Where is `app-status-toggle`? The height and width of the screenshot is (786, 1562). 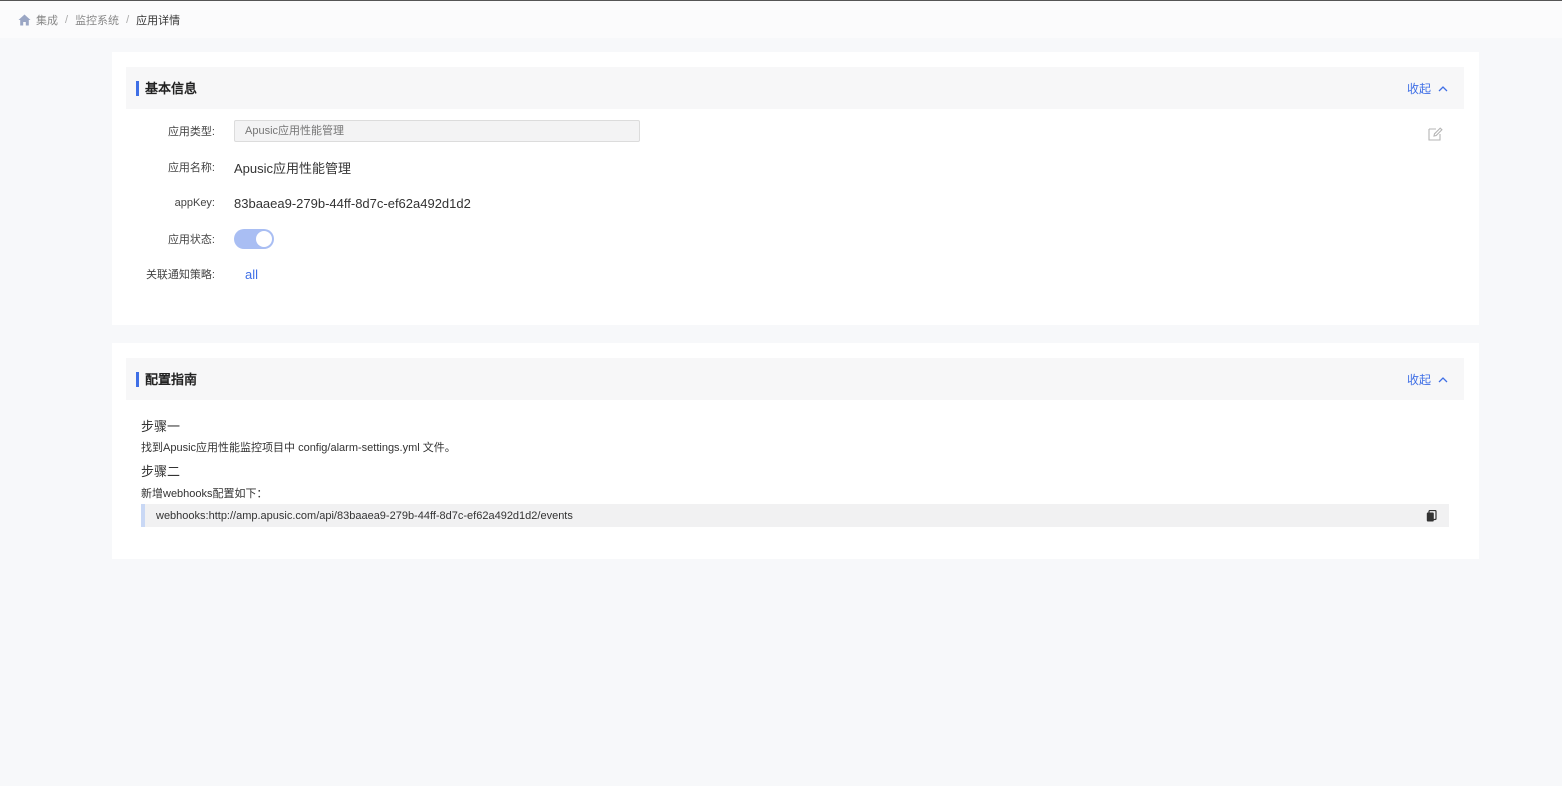 app-status-toggle is located at coordinates (254, 239).